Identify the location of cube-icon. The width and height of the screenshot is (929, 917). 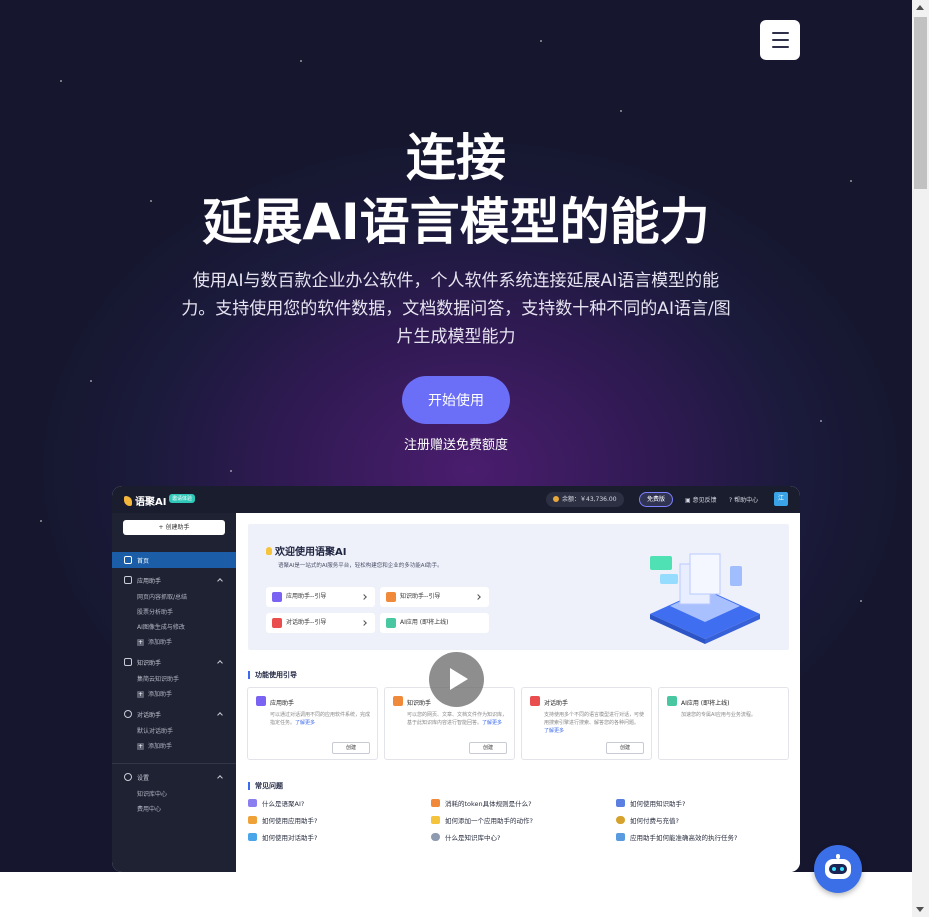
(128, 580).